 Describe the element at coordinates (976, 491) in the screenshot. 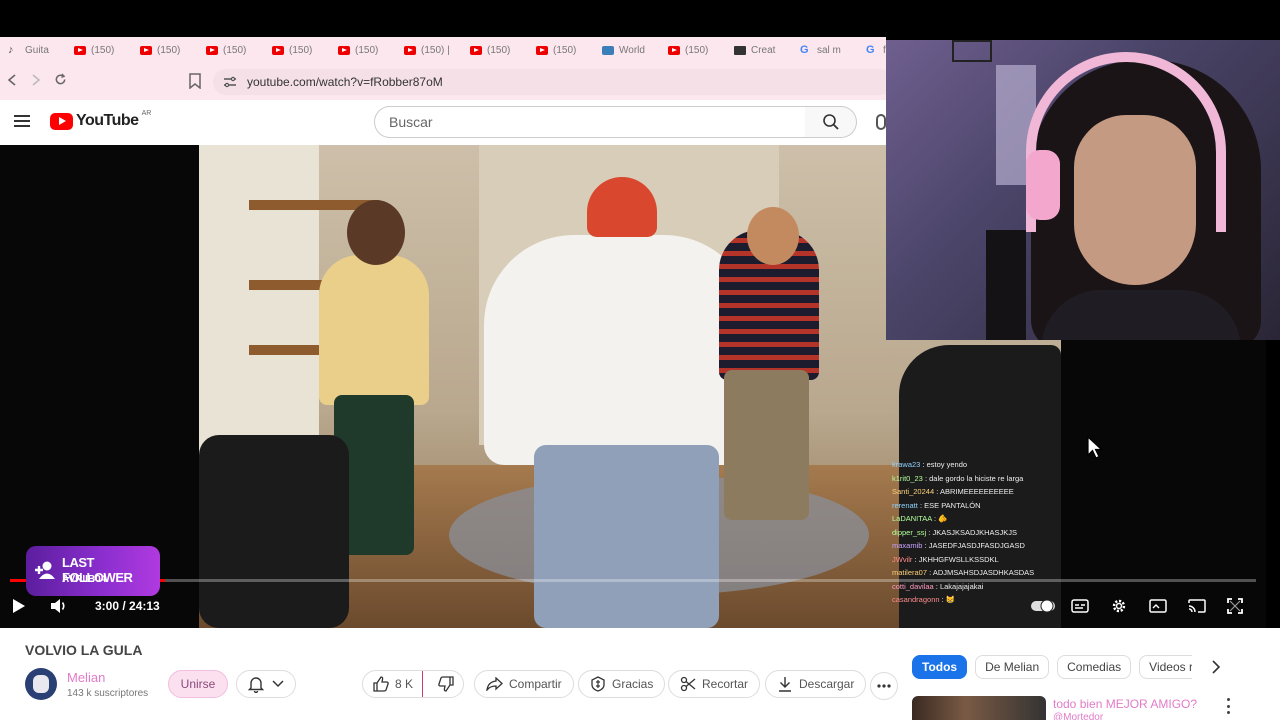

I see `chat-text: ABRIMEEEEEEEEEE` at that location.